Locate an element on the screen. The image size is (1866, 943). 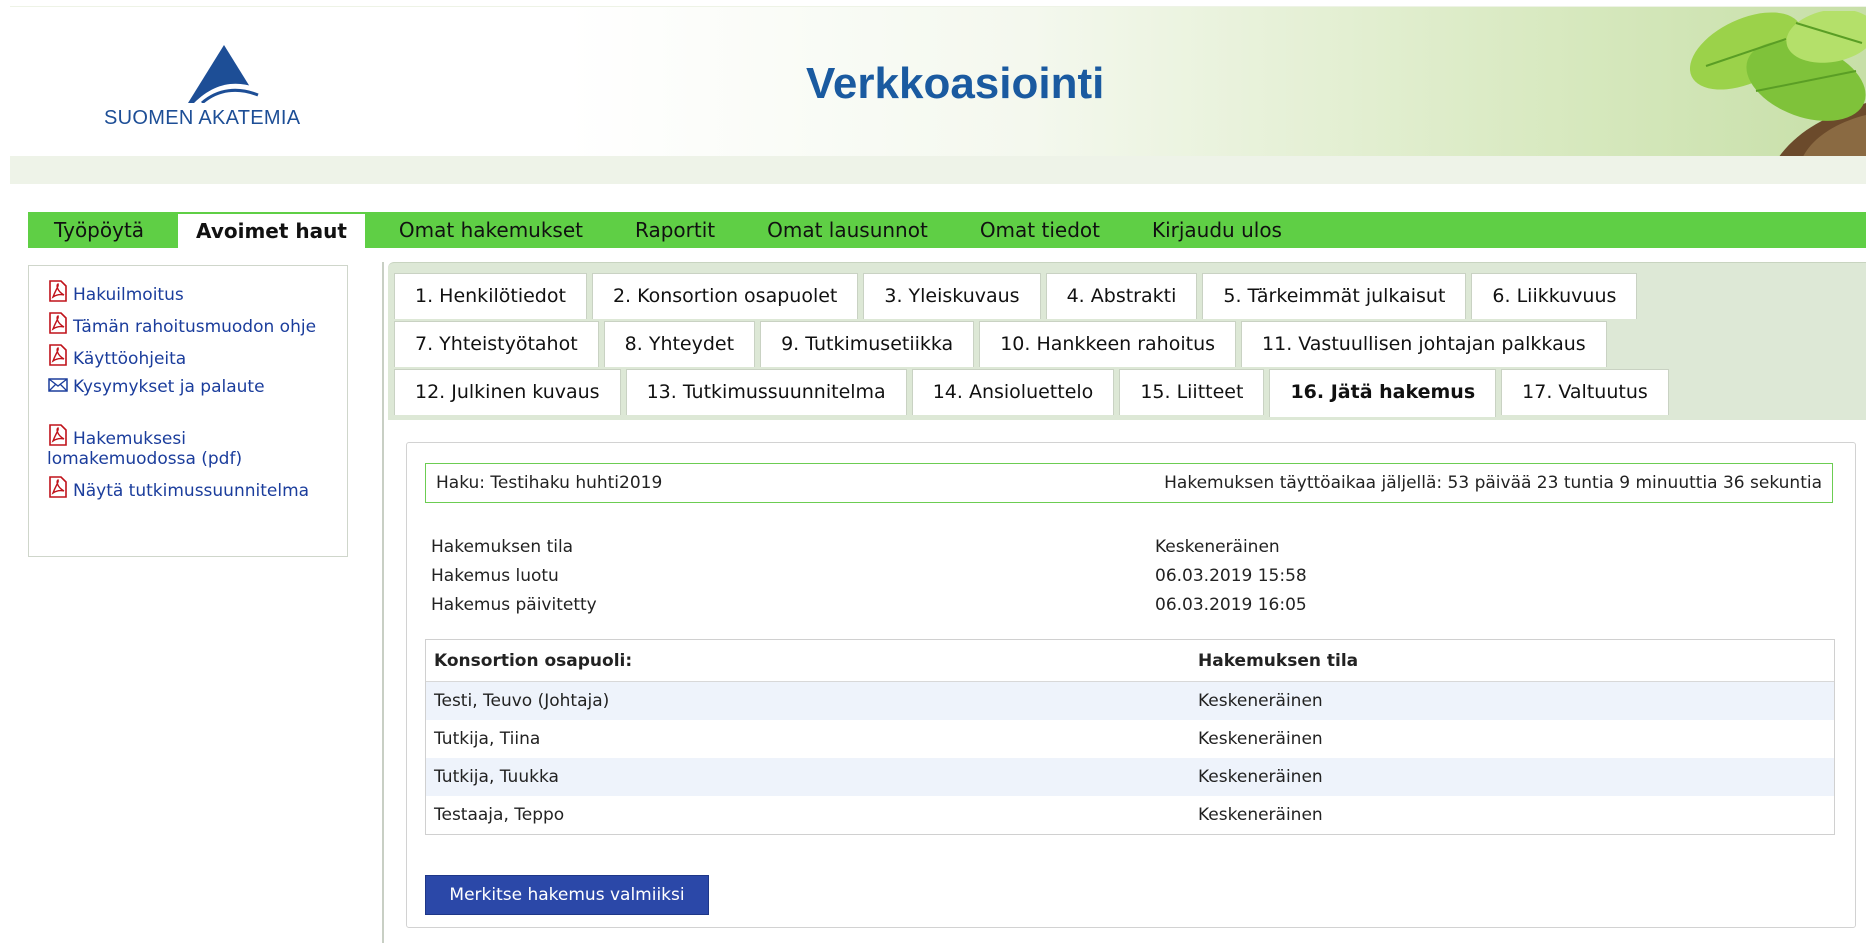
table-row: Testaaja, Teppo Keskeneräinen is located at coordinates (1130, 815).